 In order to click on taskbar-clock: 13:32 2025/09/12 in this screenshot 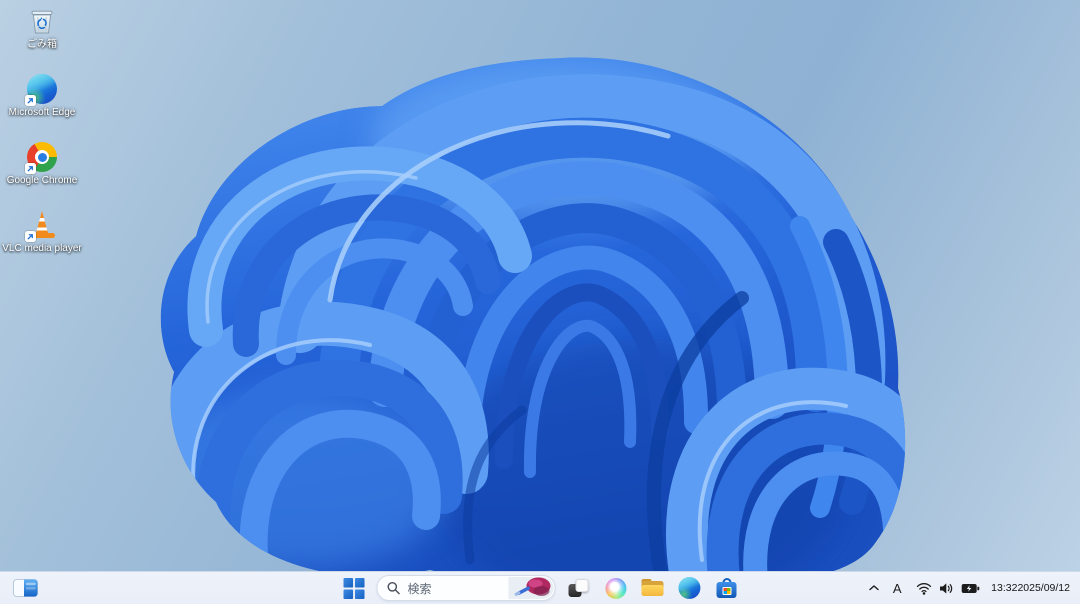, I will do `click(1031, 588)`.